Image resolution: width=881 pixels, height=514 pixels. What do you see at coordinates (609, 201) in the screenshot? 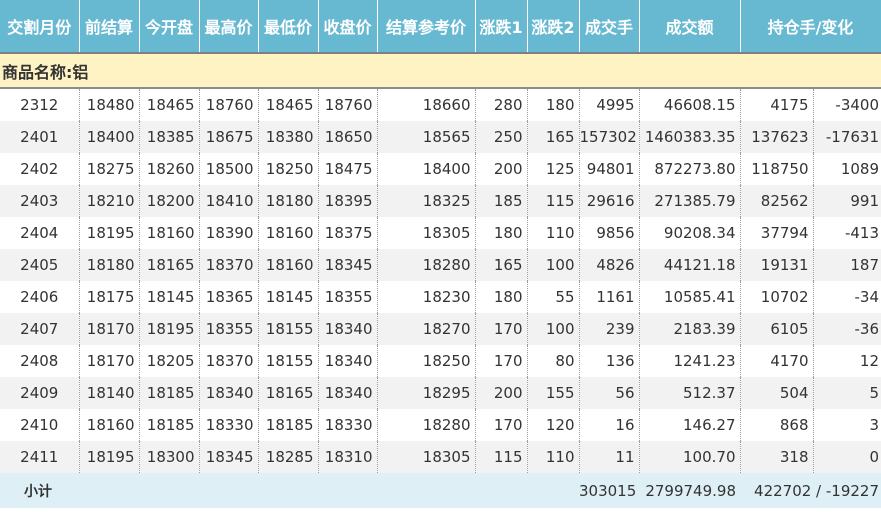
I see `cell-volume: 29616` at bounding box center [609, 201].